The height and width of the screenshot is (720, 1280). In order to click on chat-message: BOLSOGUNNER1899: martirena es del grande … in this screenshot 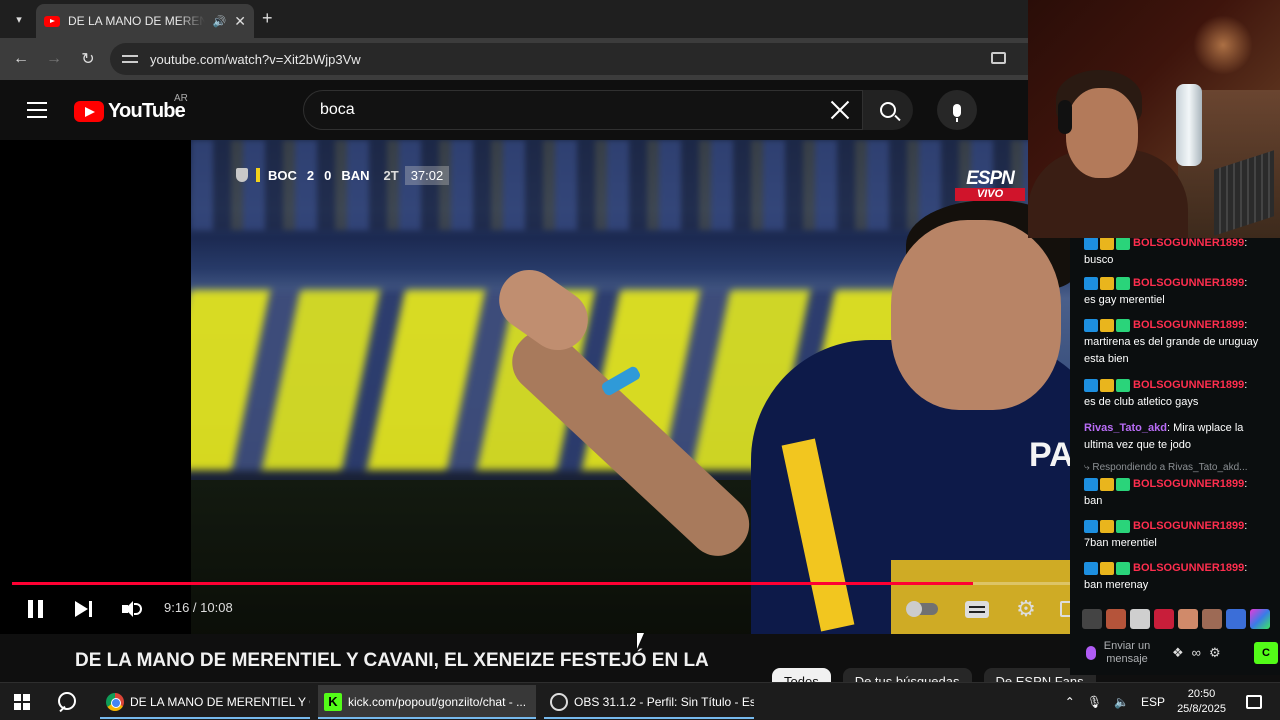, I will do `click(1177, 342)`.